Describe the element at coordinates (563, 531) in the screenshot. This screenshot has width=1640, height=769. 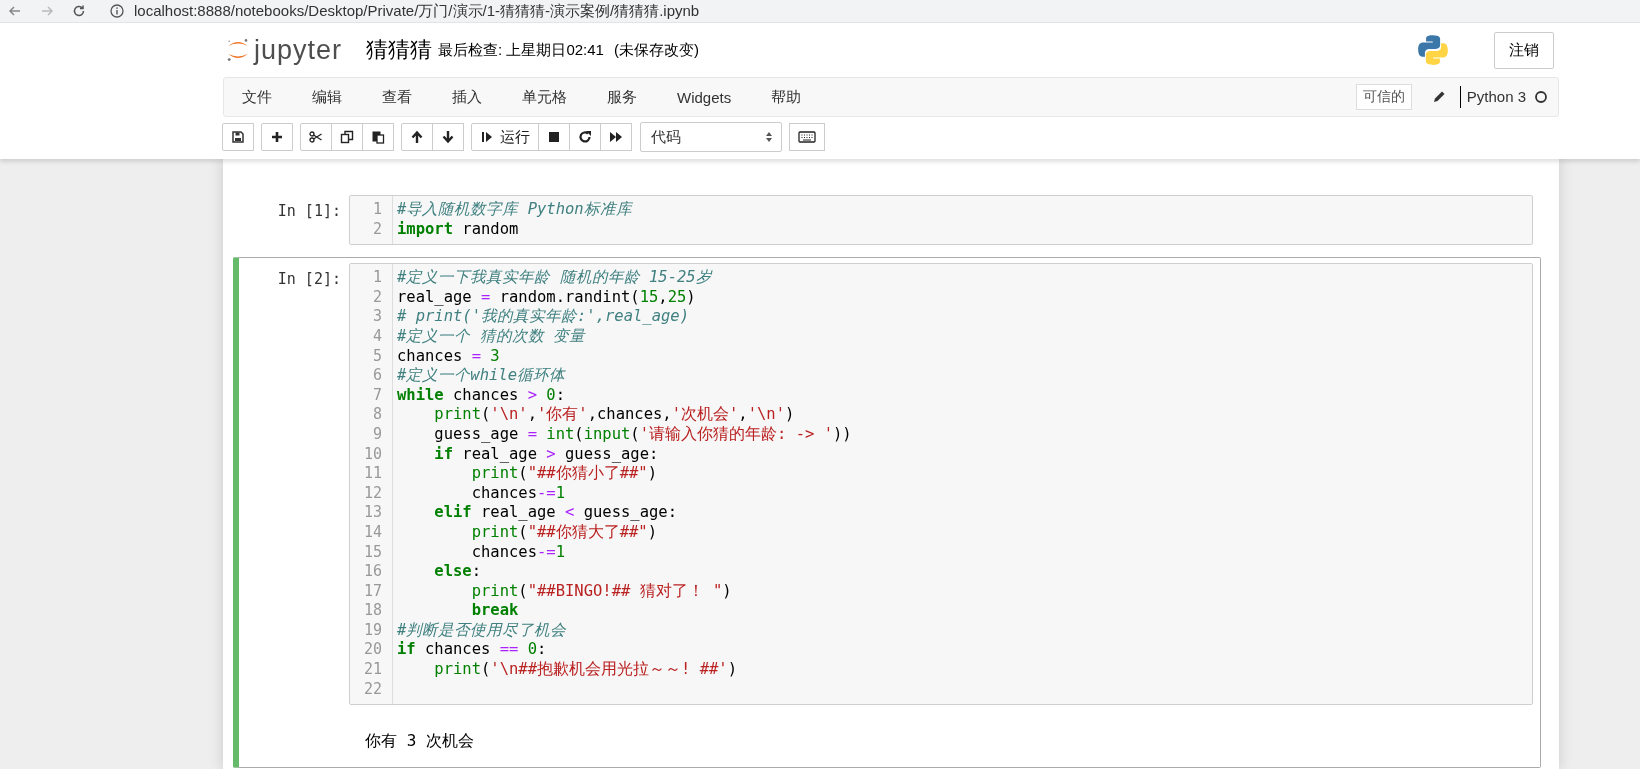
I see `code-line: print("##你猜大了##")` at that location.